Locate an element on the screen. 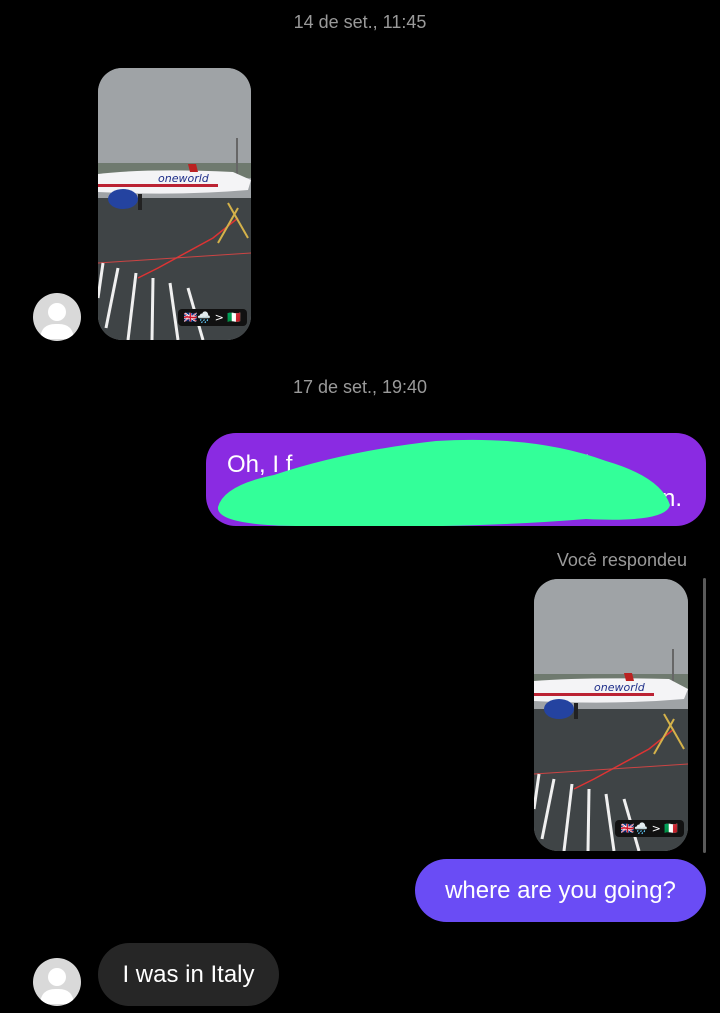  oneworld-livery-text-2: oneworld is located at coordinates (620, 687).